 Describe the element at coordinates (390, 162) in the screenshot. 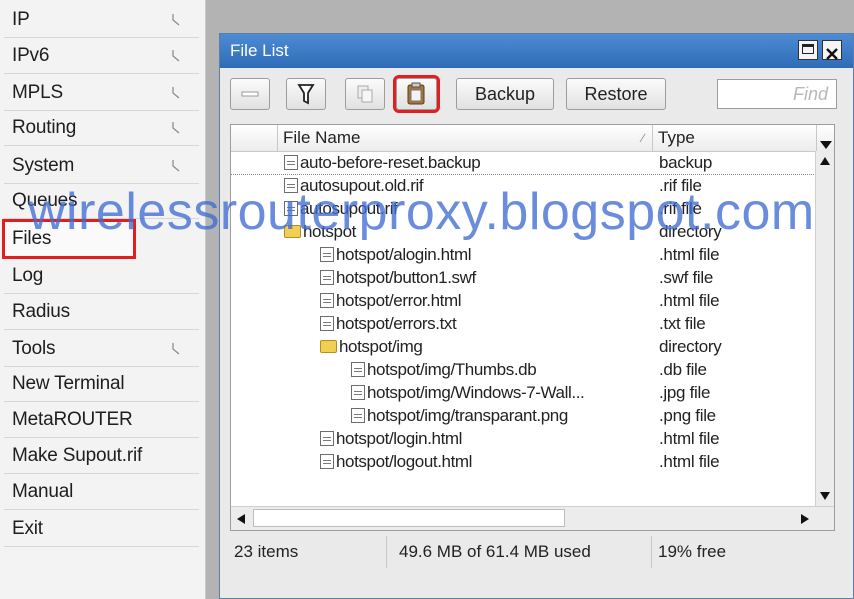

I see `file-name-text: auto-before-reset.backup` at that location.